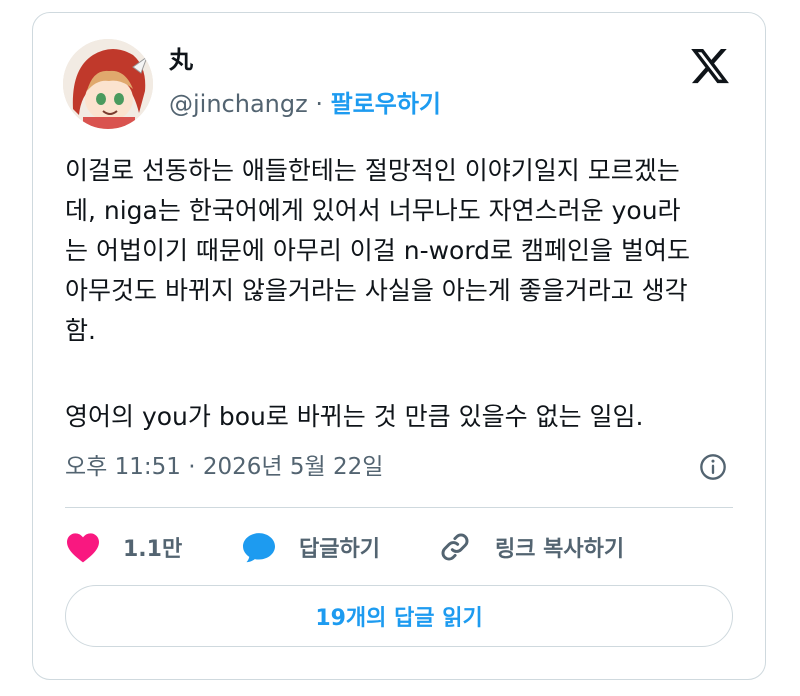 This screenshot has width=800, height=696. I want to click on avatar-illustration, so click(108, 84).